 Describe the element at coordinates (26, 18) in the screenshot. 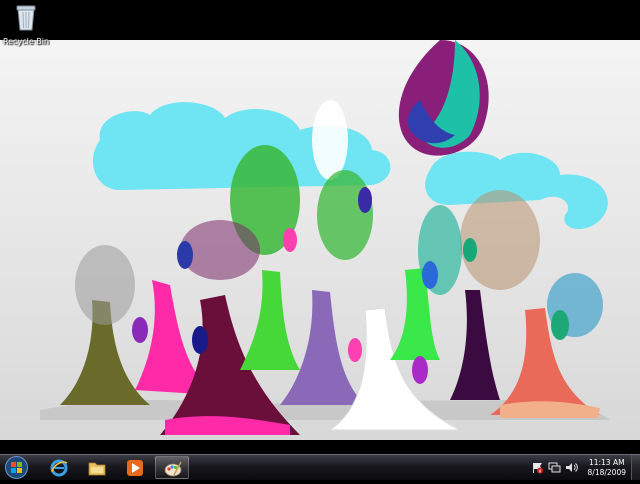

I see `recycle-bin-icon` at that location.